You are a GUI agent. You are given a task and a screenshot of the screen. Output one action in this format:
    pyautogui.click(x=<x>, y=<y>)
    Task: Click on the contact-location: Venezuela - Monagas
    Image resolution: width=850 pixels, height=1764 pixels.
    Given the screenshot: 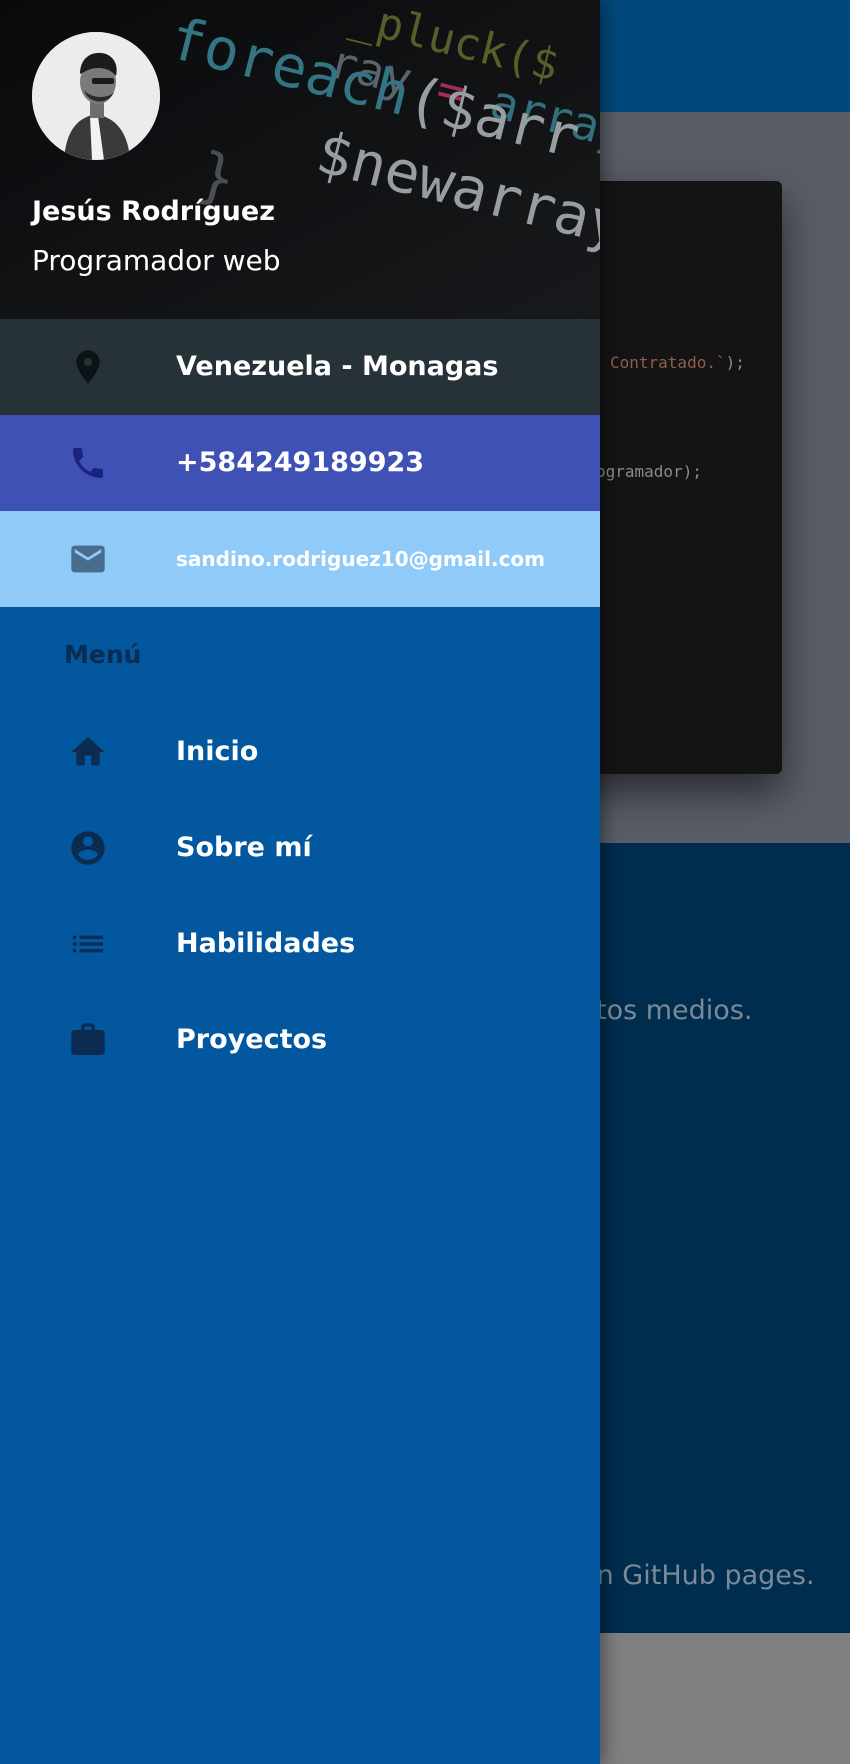 What is the action you would take?
    pyautogui.click(x=300, y=367)
    